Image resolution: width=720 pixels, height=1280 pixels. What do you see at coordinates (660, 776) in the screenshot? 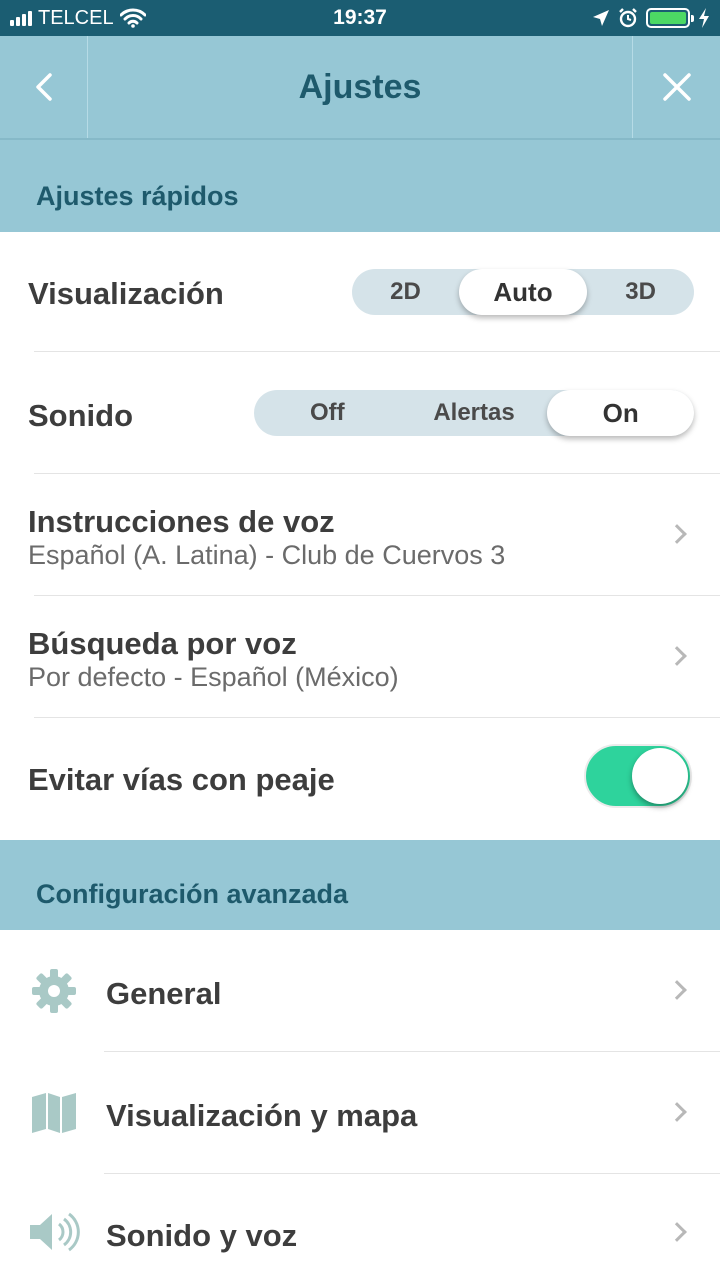
I see `toggle-knob` at bounding box center [660, 776].